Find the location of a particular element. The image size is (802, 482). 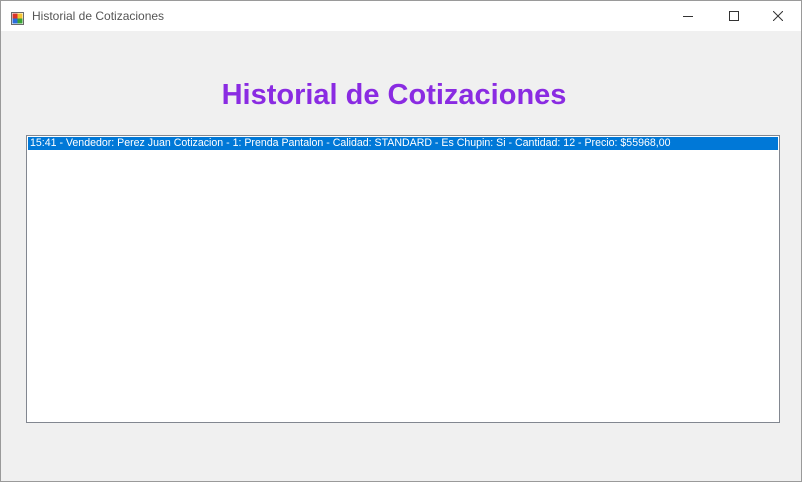

close-icon is located at coordinates (778, 16).